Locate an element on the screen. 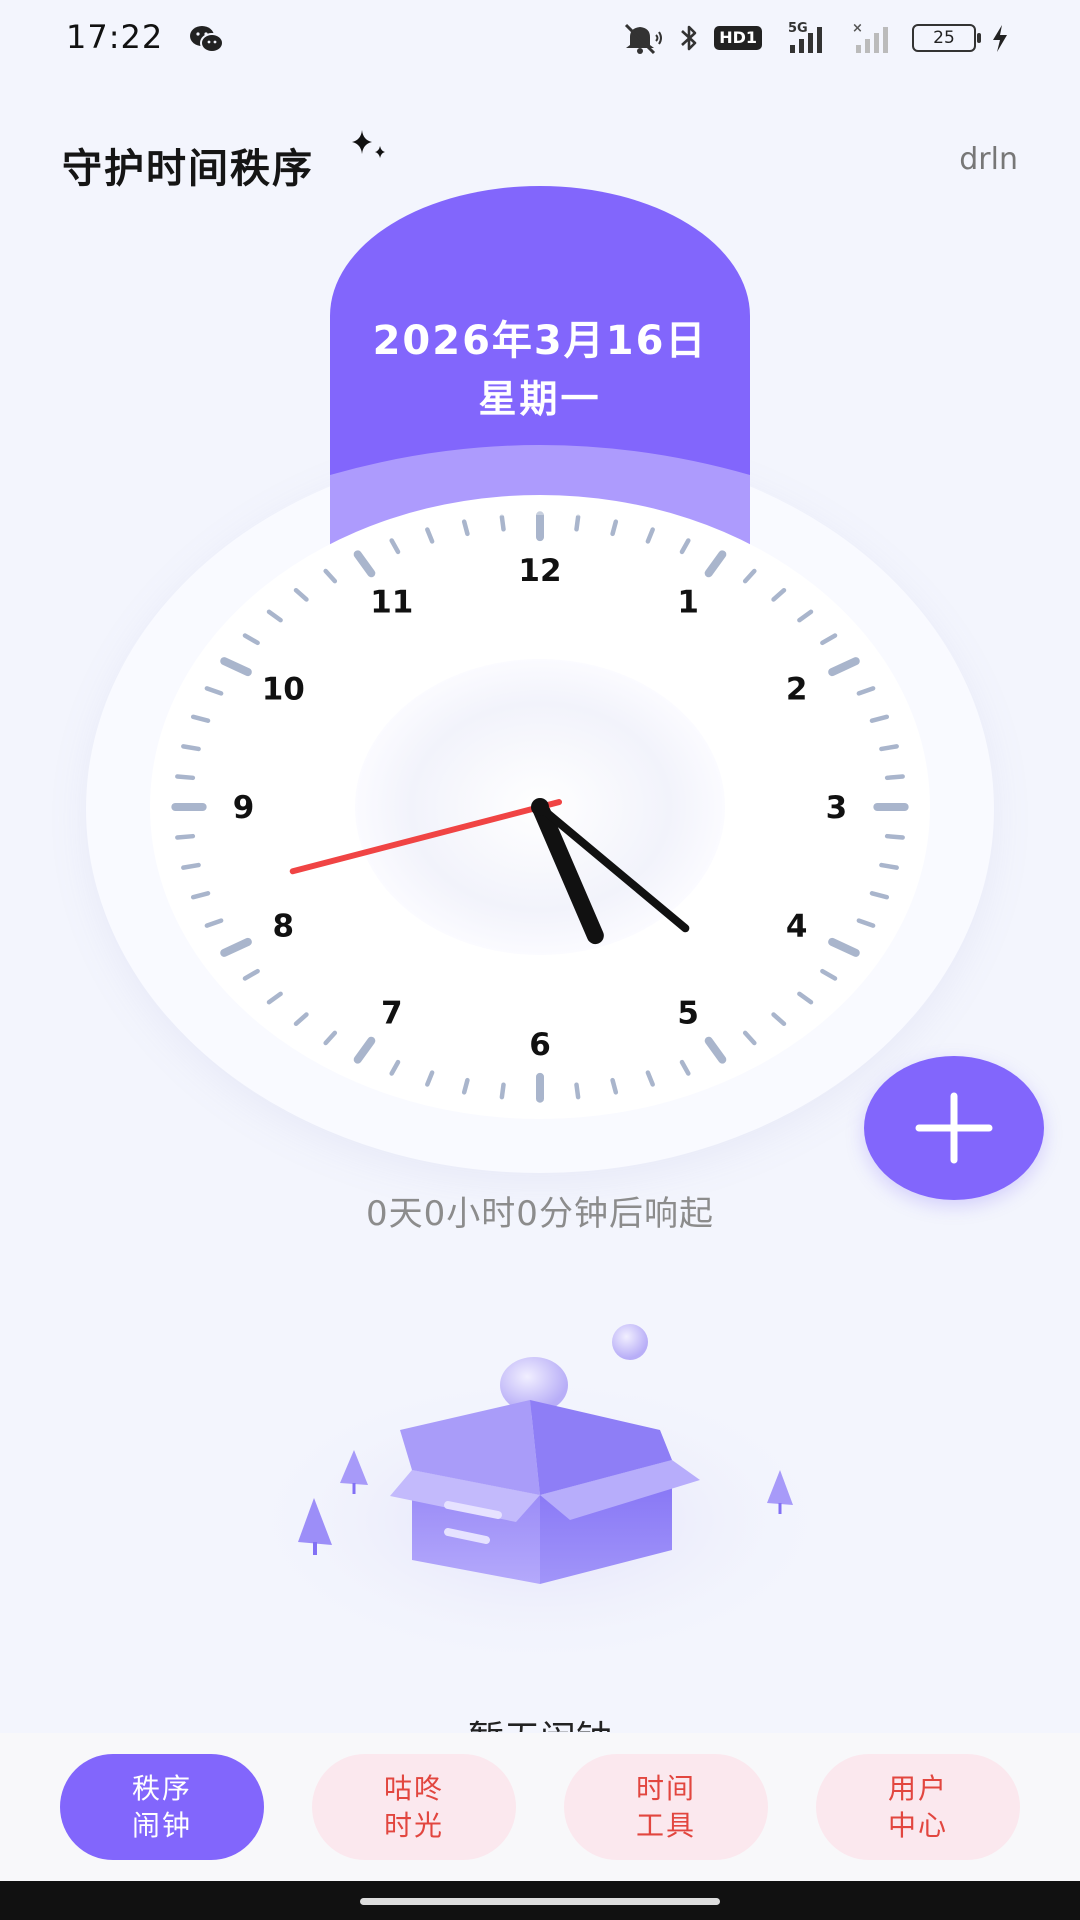 The image size is (1080, 1920). clock-number: 11 is located at coordinates (391, 603).